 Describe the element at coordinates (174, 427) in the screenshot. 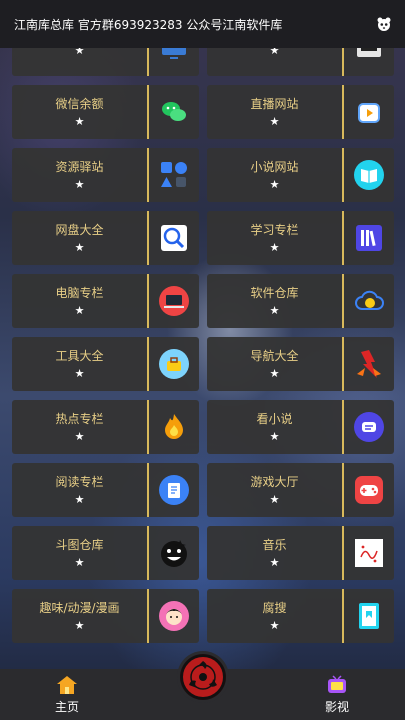

I see `flame-icon` at that location.